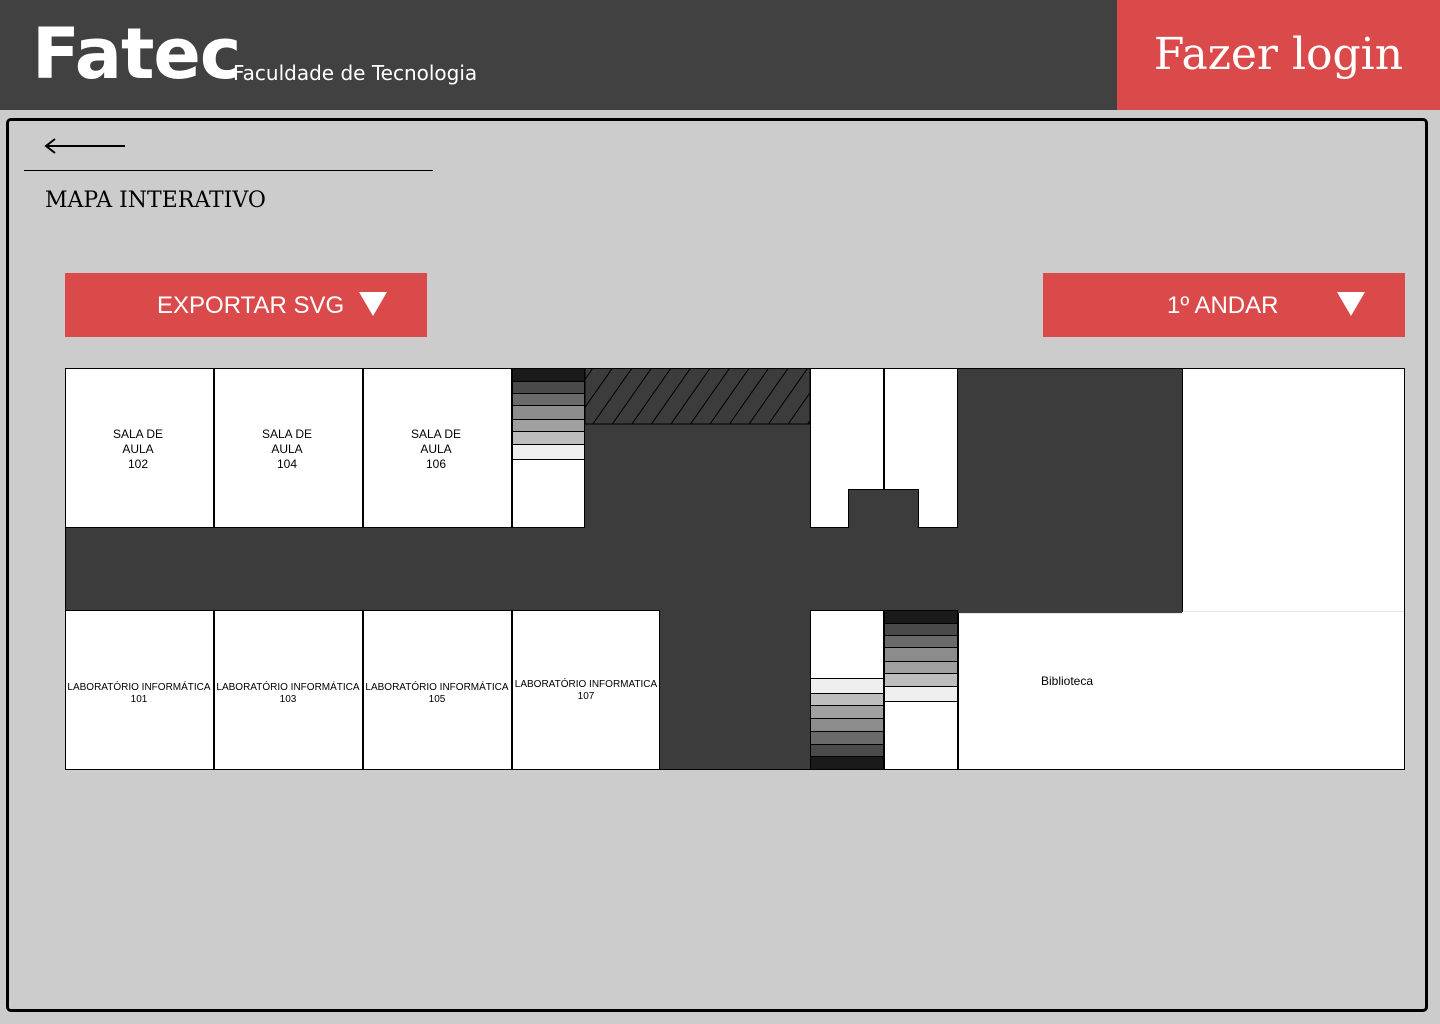 The height and width of the screenshot is (1024, 1440). Describe the element at coordinates (288, 699) in the screenshot. I see `svg-text: 103` at that location.